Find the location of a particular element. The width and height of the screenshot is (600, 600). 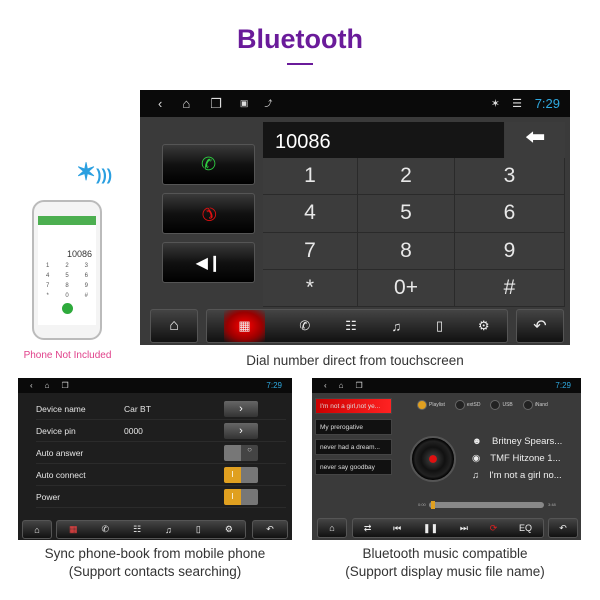

source-selector: Playlist extSD USB iNand is located at coordinates (482, 405).